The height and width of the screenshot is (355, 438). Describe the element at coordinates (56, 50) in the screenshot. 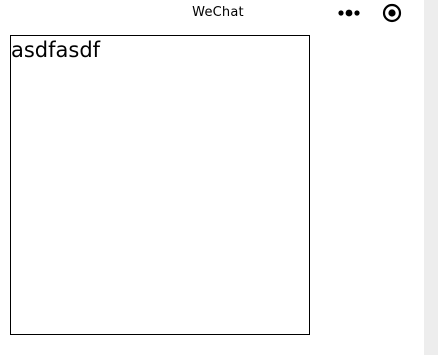

I see `content-text: asdfasdf` at that location.